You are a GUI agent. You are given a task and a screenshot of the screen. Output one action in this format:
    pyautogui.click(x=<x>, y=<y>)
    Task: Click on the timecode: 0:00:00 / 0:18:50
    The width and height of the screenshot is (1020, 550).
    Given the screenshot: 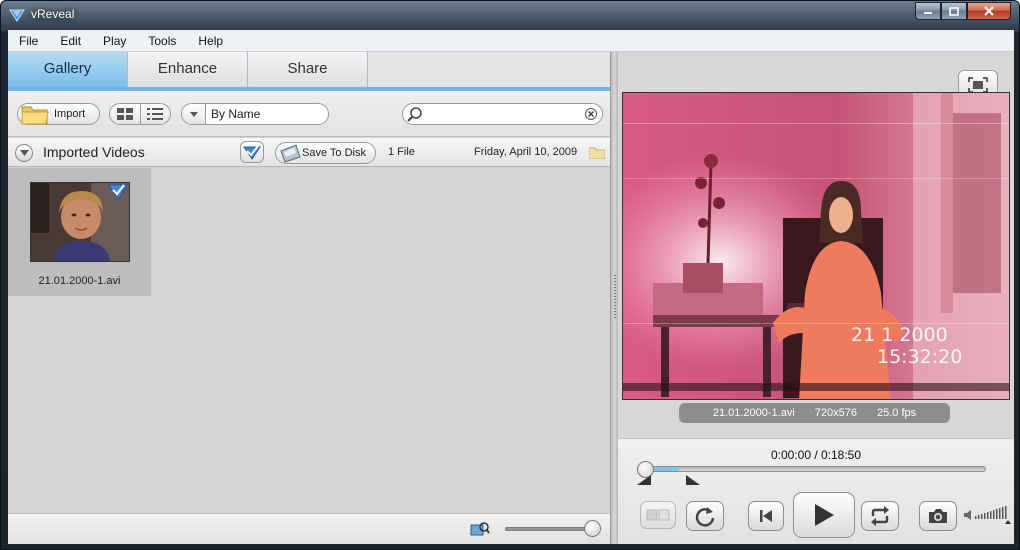 What is the action you would take?
    pyautogui.click(x=816, y=455)
    